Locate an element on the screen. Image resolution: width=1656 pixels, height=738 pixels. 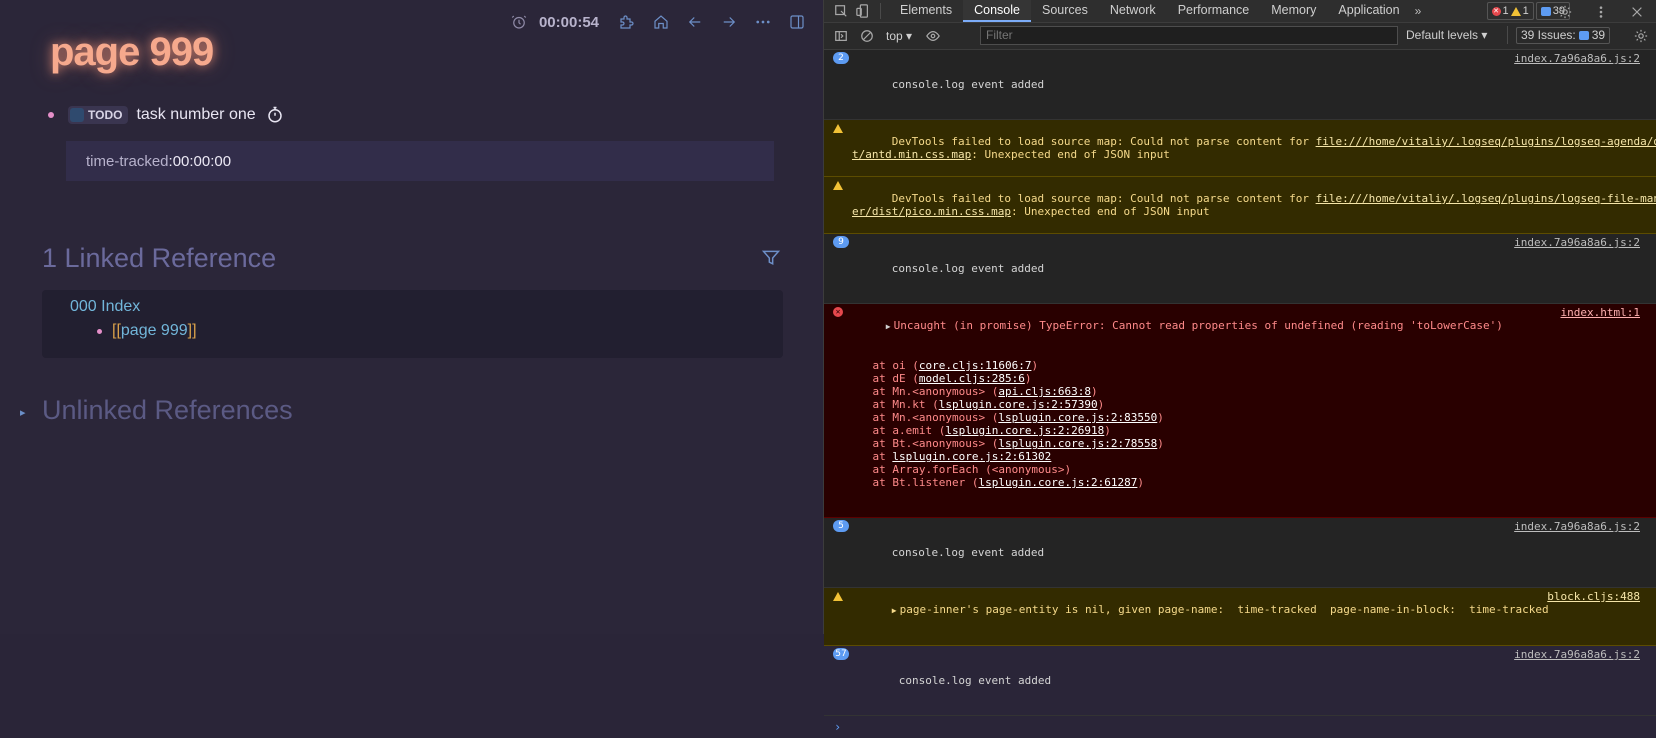
stack-frame-link: lsplugin.core.js:2:78558 is located at coordinates (1077, 443).